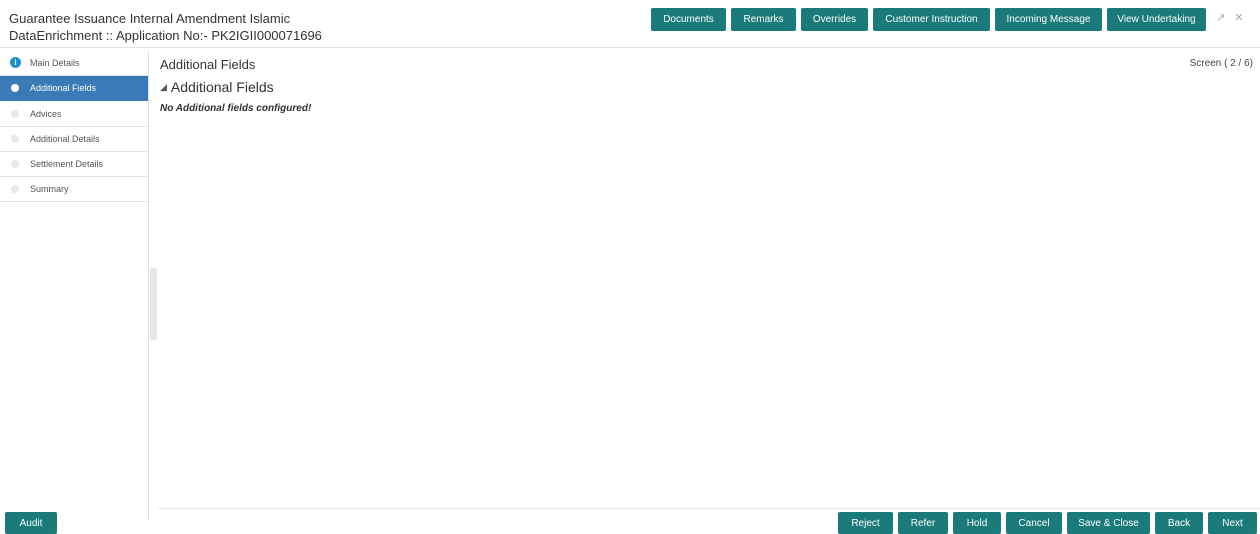  I want to click on close-icon: ✕, so click(1238, 17).